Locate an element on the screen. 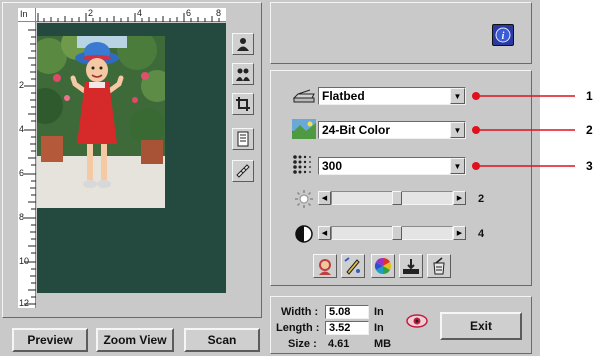 Image resolution: width=598 pixels, height=356 pixels. ruler-tick-label: 10 is located at coordinates (24, 261).